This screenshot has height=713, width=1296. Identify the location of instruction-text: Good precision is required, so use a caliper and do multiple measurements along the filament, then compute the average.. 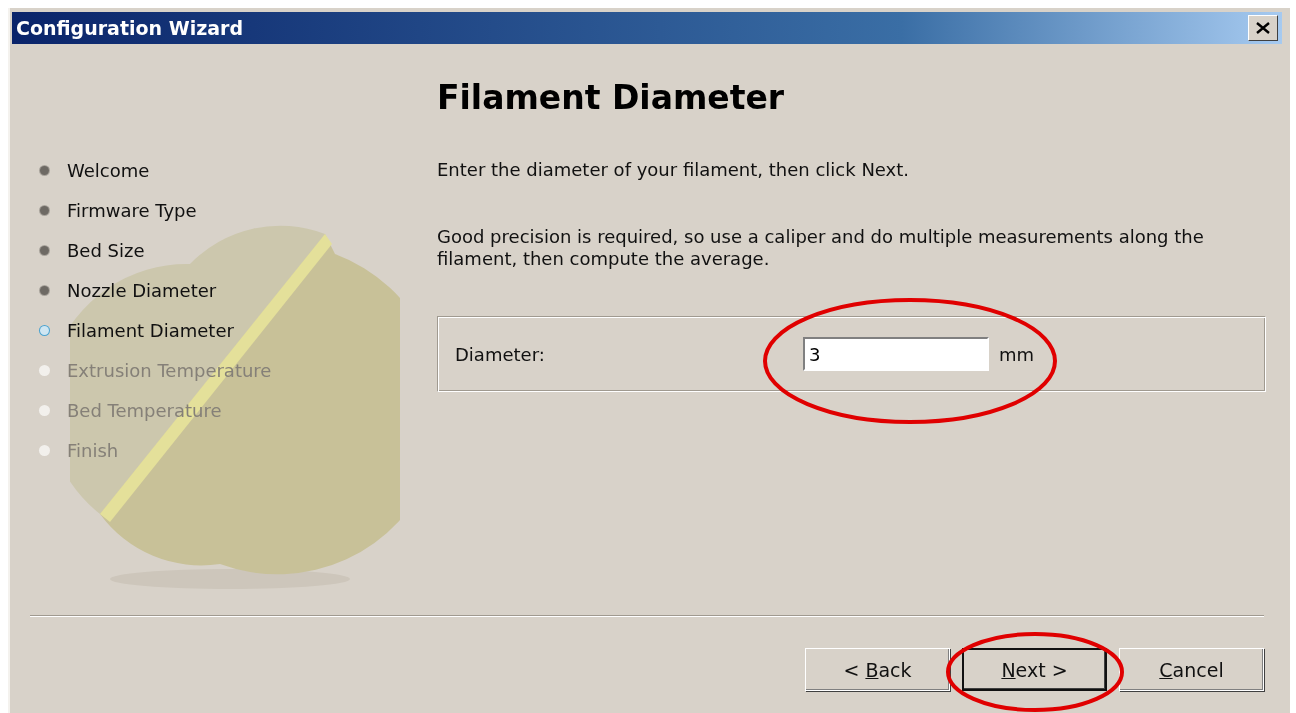
(821, 248).